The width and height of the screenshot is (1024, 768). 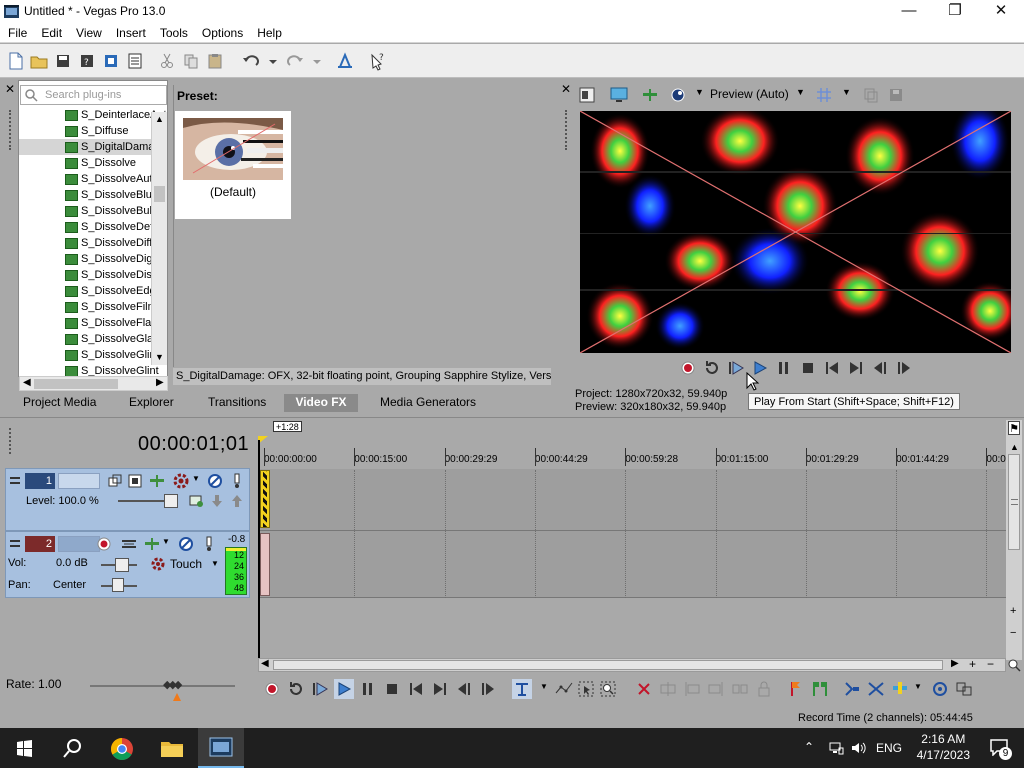 What do you see at coordinates (955, 663) in the screenshot?
I see `h-scroll-right-icon: ▶` at bounding box center [955, 663].